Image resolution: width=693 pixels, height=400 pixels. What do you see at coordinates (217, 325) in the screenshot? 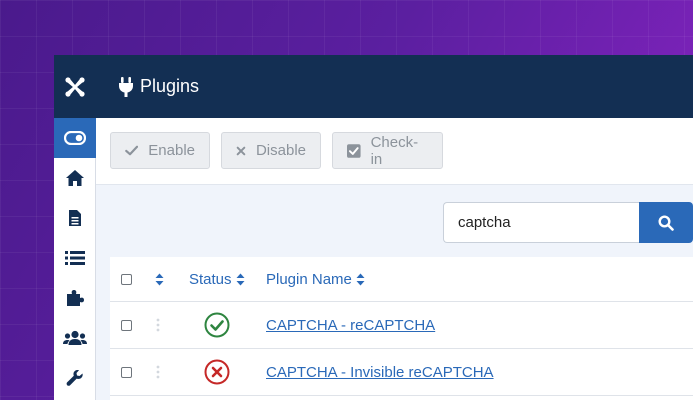
I see `enabled-check-icon` at bounding box center [217, 325].